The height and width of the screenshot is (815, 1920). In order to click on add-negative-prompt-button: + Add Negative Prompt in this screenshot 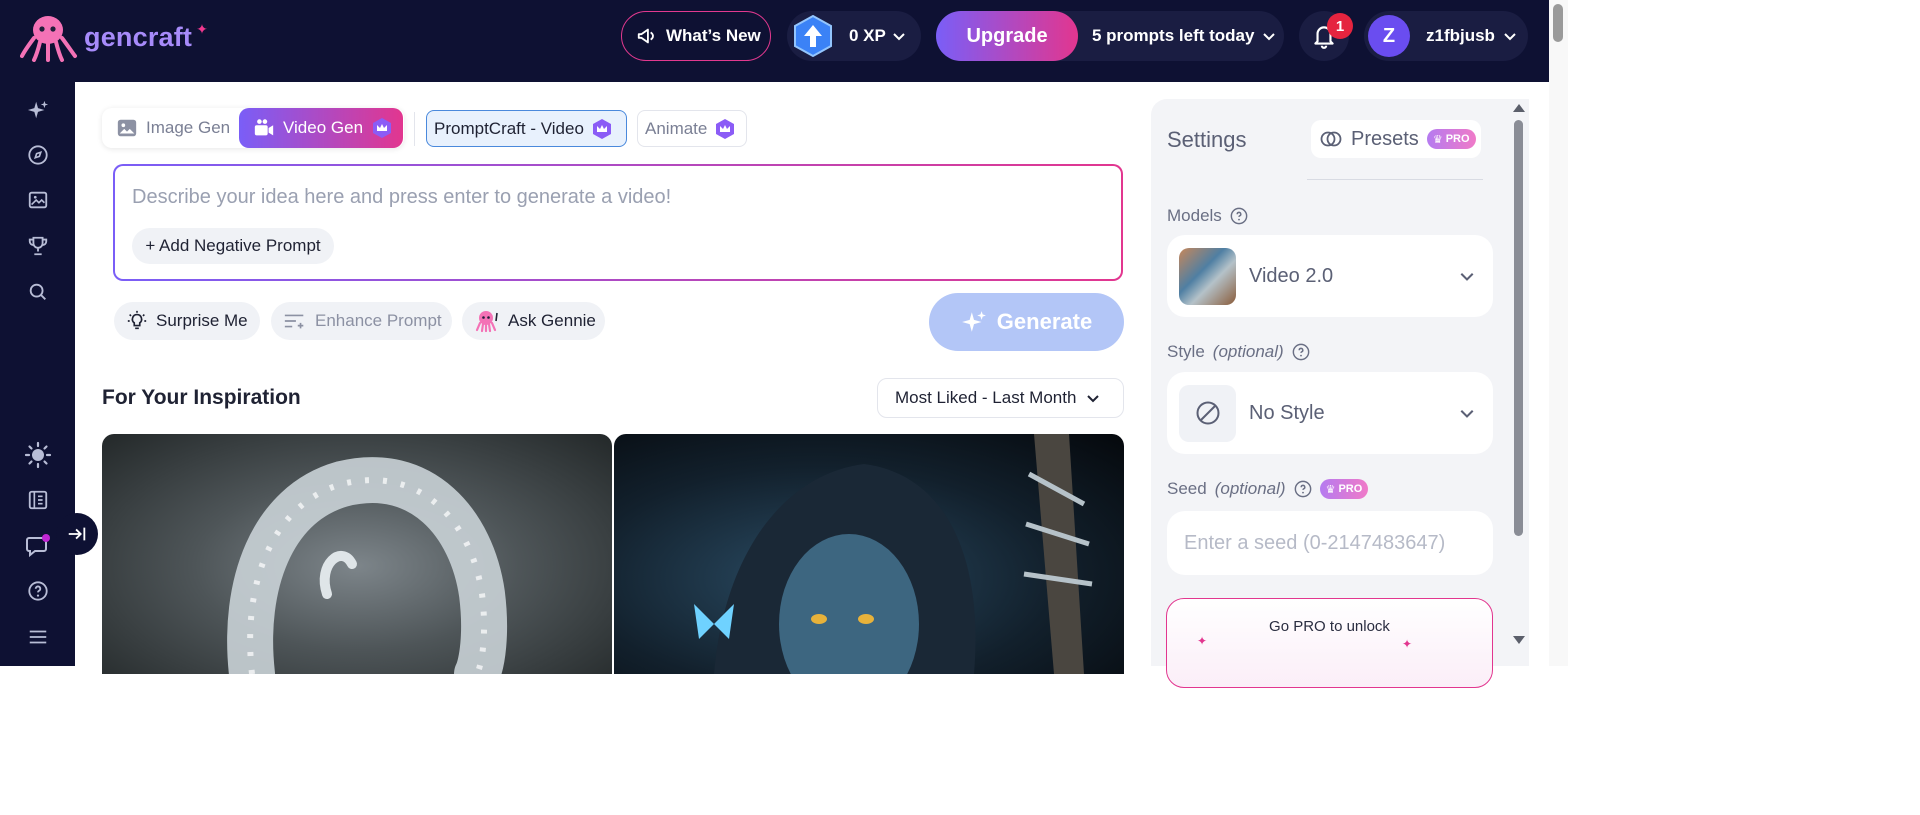, I will do `click(233, 246)`.